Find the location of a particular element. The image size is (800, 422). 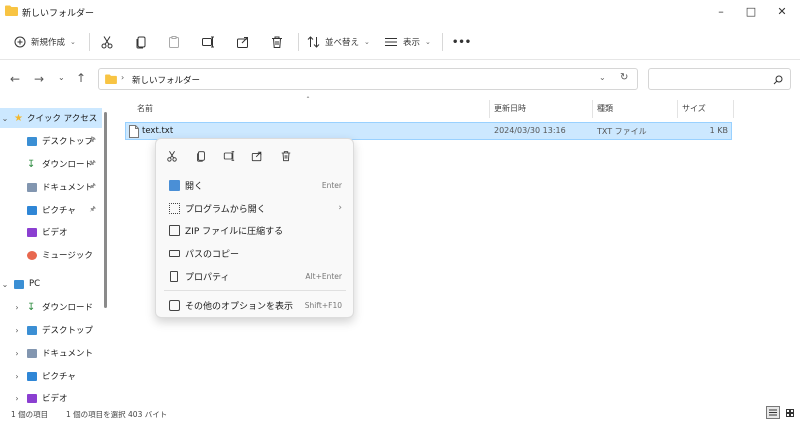

nav-item-label: デスクトップ is located at coordinates (68, 331).